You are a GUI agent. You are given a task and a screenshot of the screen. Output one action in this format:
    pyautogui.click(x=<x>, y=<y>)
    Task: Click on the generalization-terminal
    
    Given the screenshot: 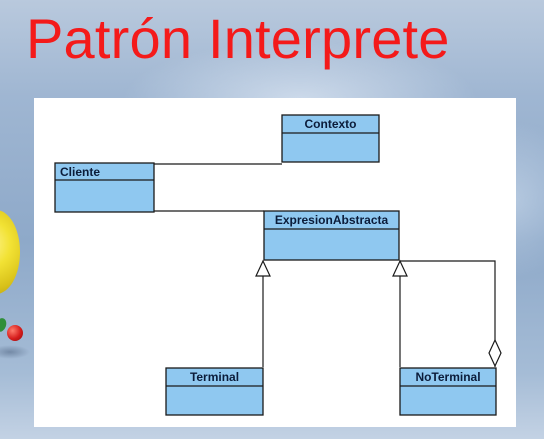 What is the action you would take?
    pyautogui.click(x=263, y=313)
    